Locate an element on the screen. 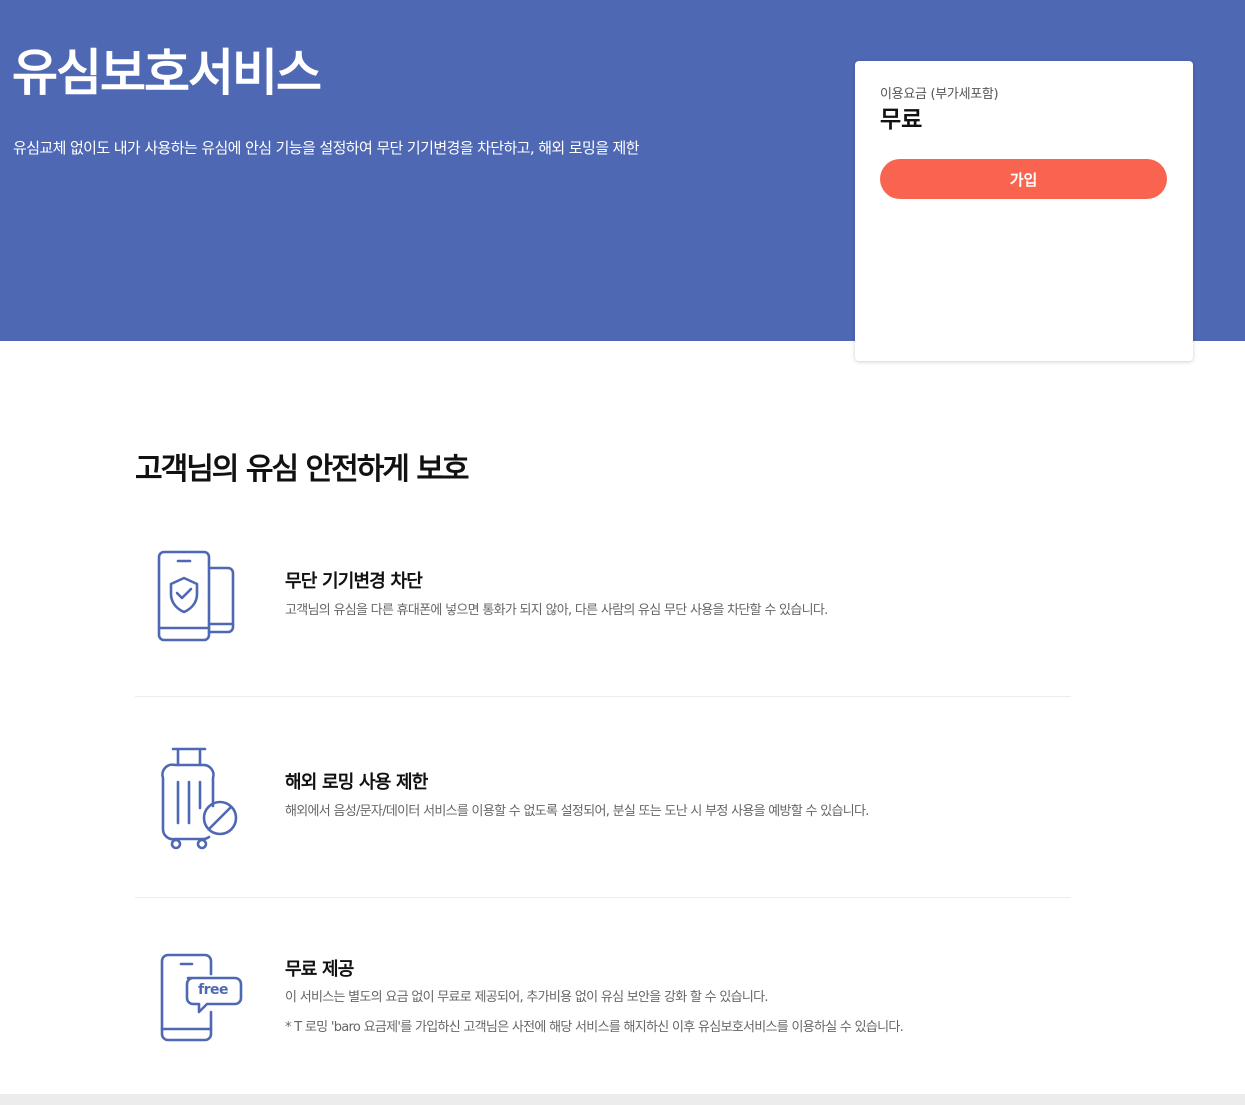  feature-title: 무료 제공 is located at coordinates (319, 969).